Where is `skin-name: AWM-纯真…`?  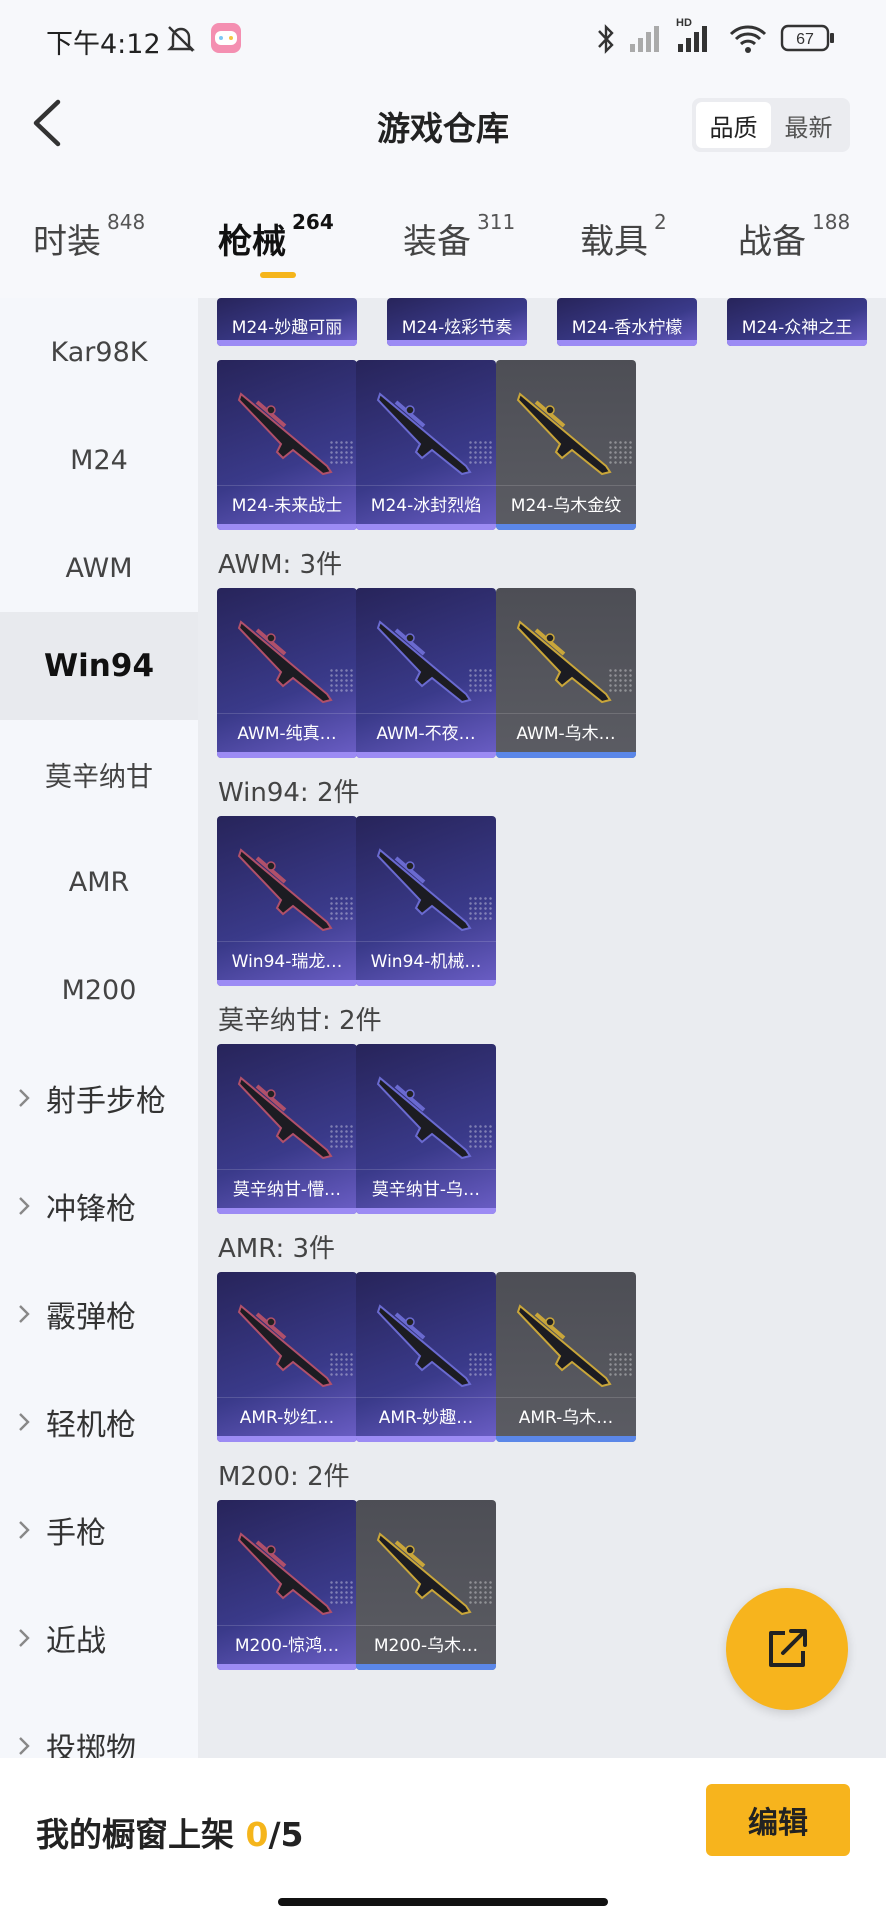 skin-name: AWM-纯真… is located at coordinates (287, 734).